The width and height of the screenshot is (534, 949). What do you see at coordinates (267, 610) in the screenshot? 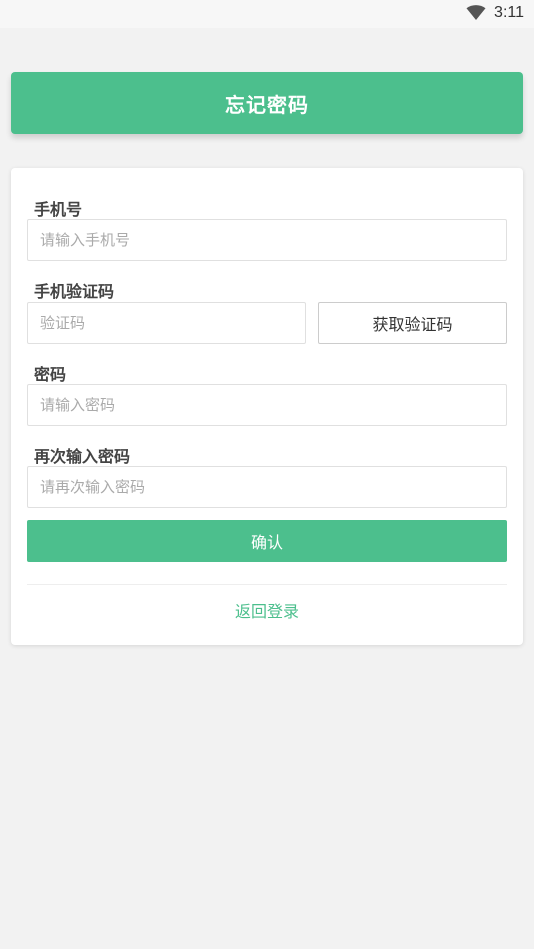
I see `back-to-login-link: 返回登录` at bounding box center [267, 610].